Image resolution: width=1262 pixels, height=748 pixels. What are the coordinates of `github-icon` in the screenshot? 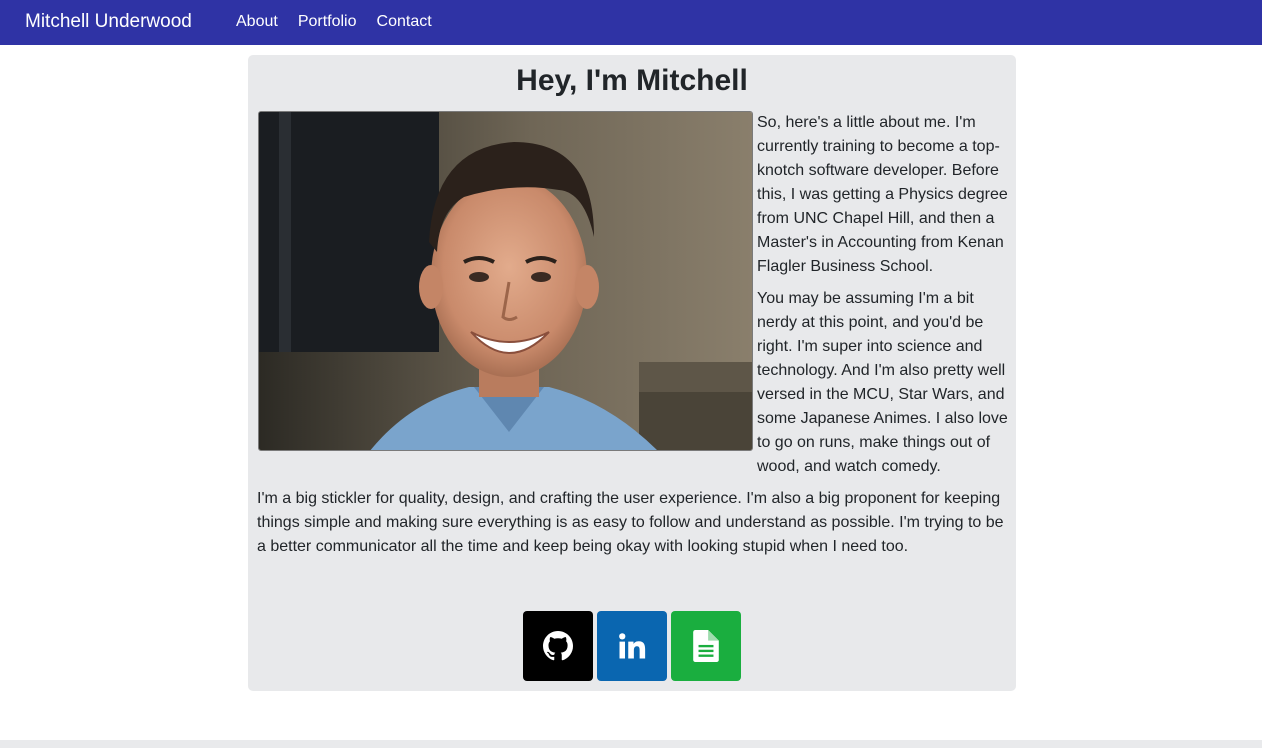 It's located at (558, 646).